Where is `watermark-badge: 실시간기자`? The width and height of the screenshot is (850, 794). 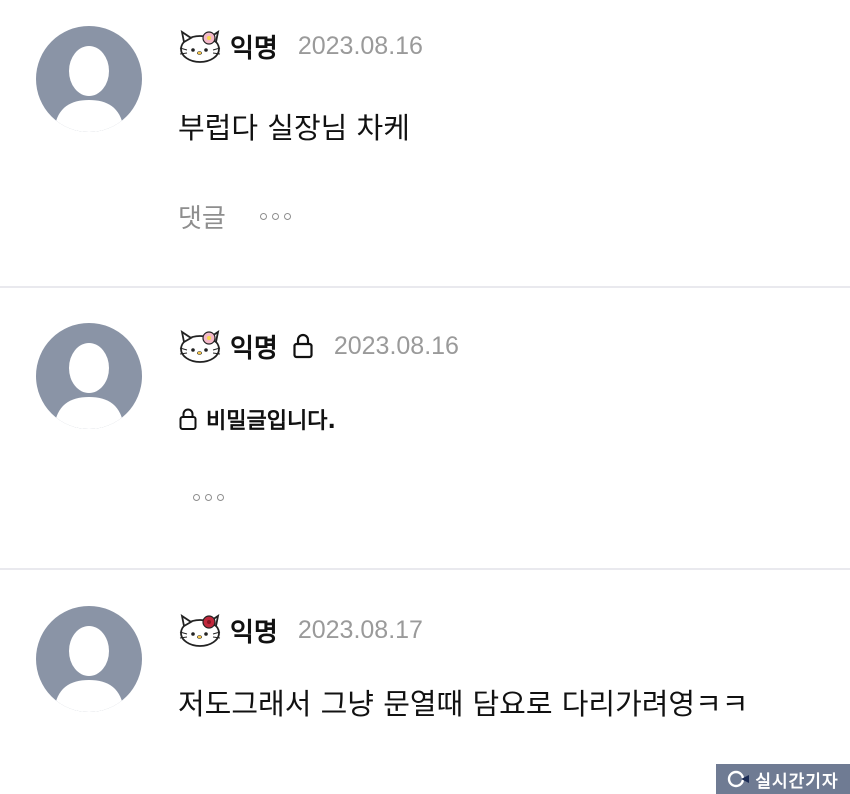 watermark-badge: 실시간기자 is located at coordinates (783, 779).